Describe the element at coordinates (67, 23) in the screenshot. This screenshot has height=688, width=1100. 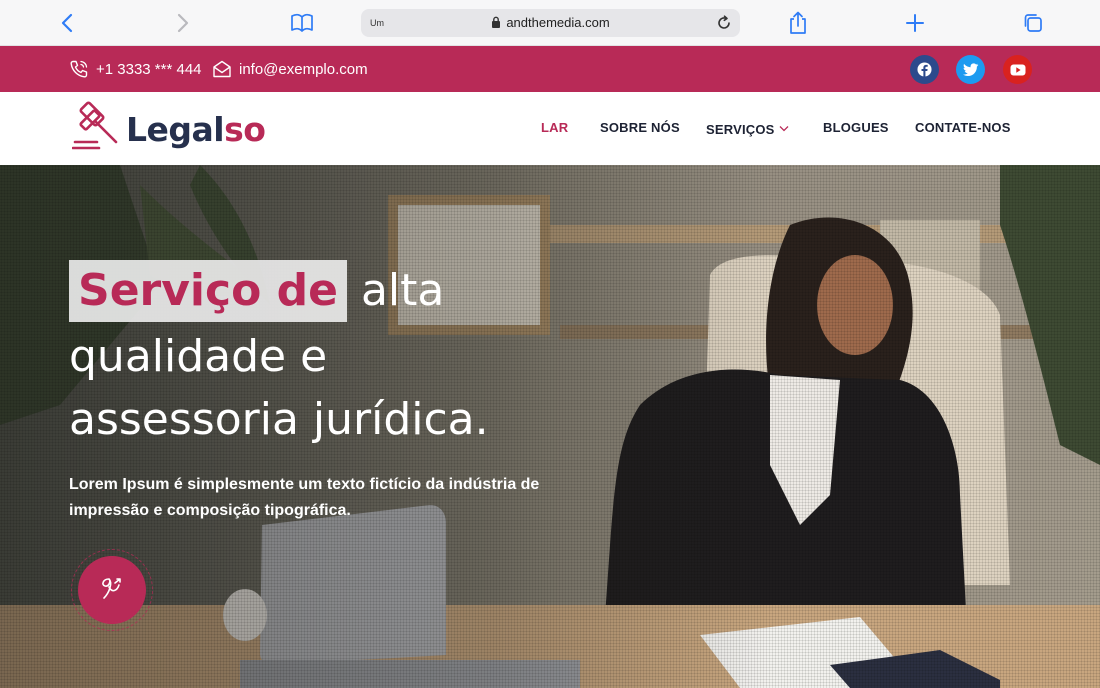
I see `back-icon` at that location.